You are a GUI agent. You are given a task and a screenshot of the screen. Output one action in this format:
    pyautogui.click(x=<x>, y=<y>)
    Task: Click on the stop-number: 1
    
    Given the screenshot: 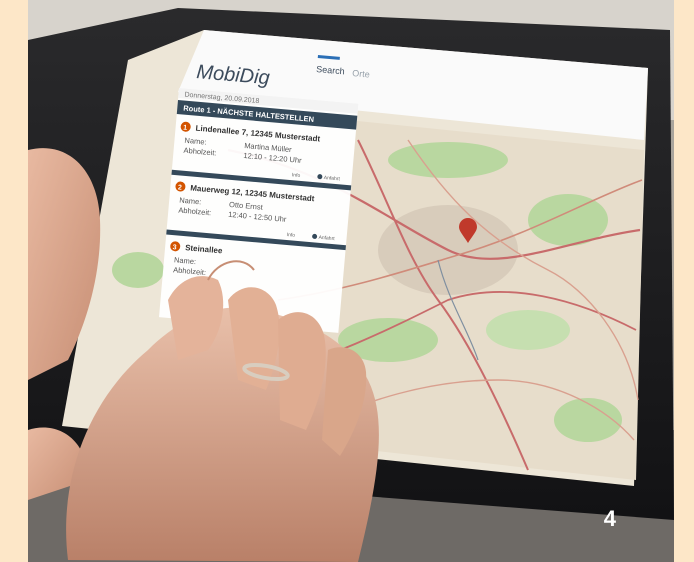 What is the action you would take?
    pyautogui.click(x=185, y=128)
    